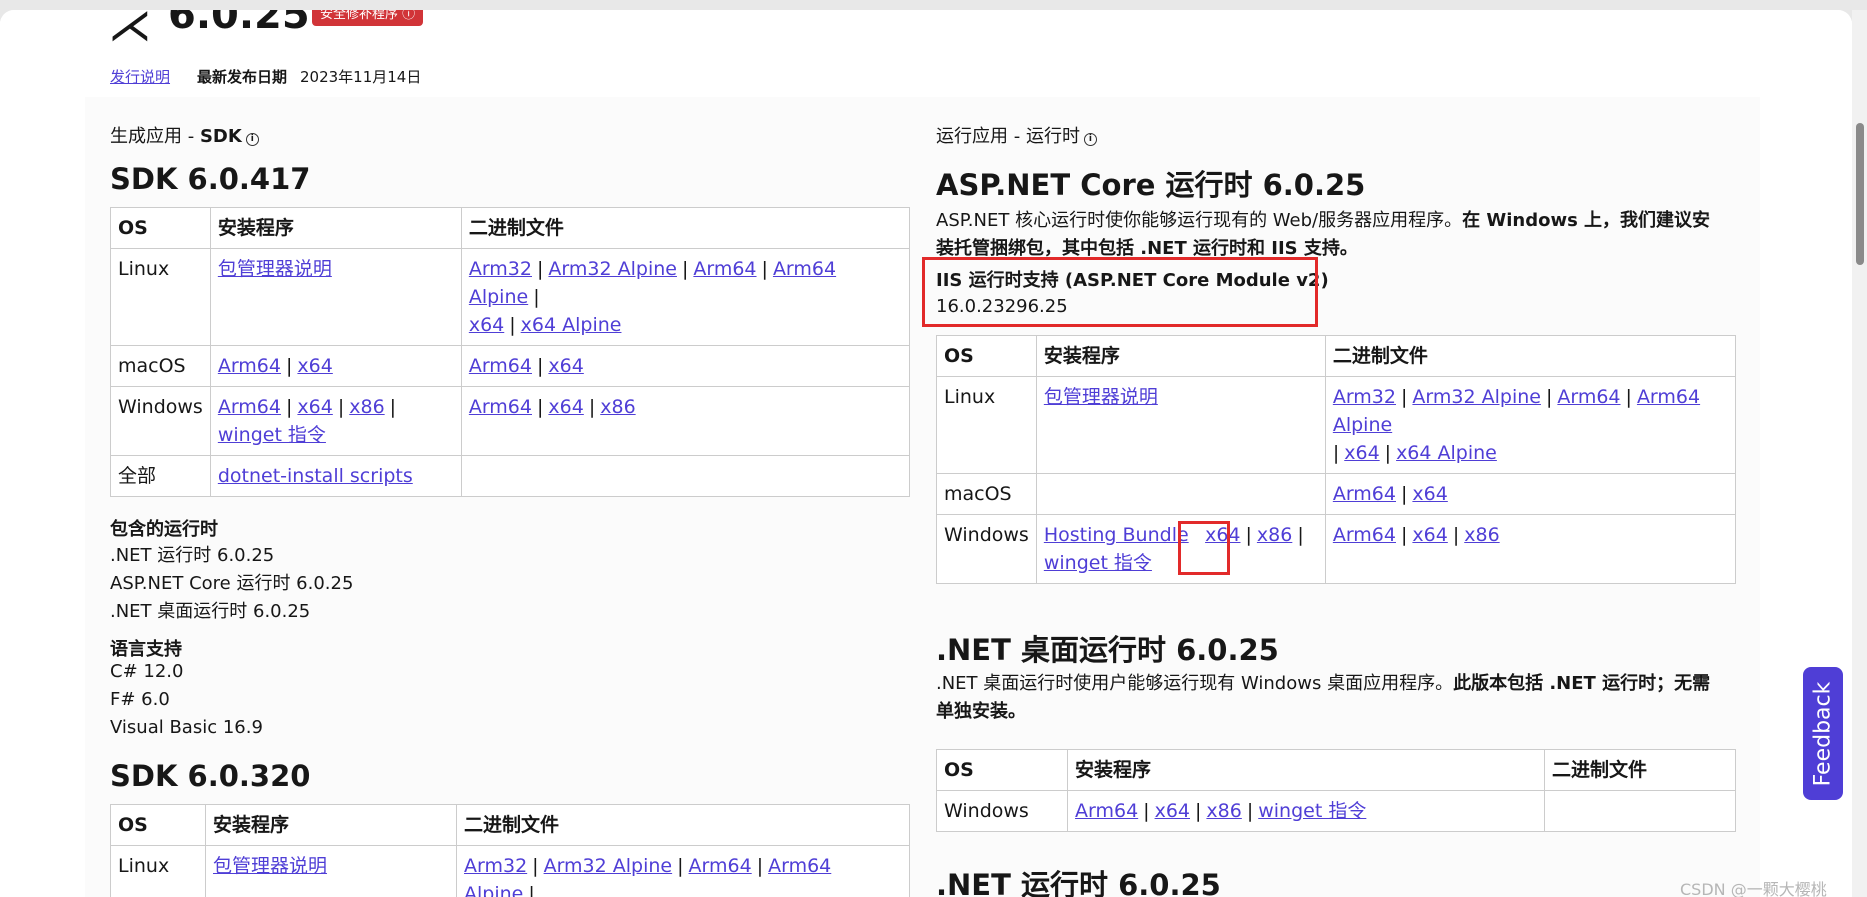  I want to click on aspnet-runtime-title: ASP.NET Core 运行时 6.0.25, so click(1151, 185).